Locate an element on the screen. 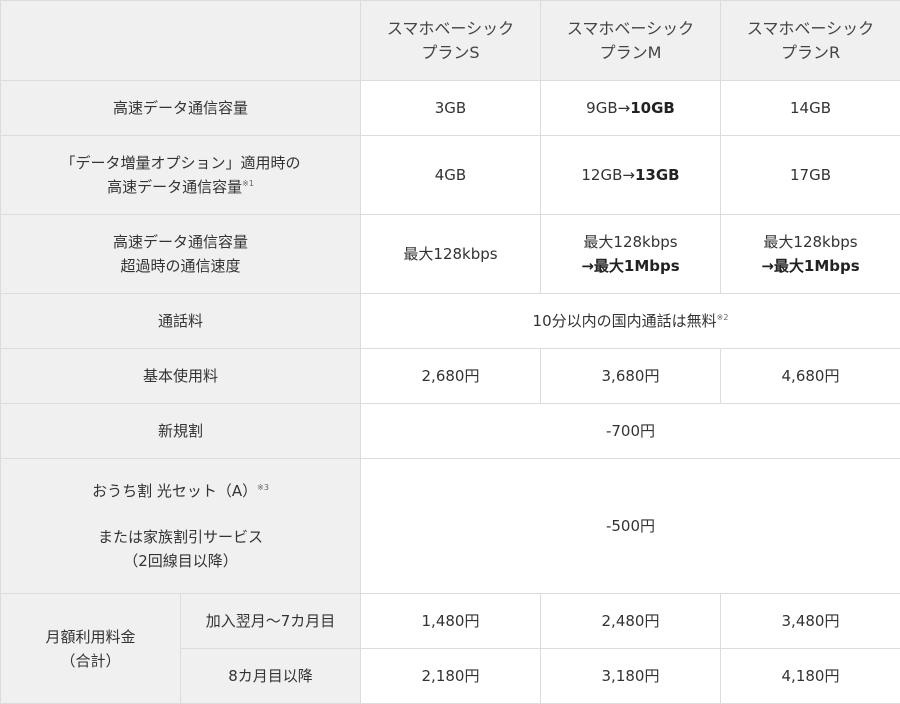  monthly-period1-r: 3,480円 is located at coordinates (810, 621).